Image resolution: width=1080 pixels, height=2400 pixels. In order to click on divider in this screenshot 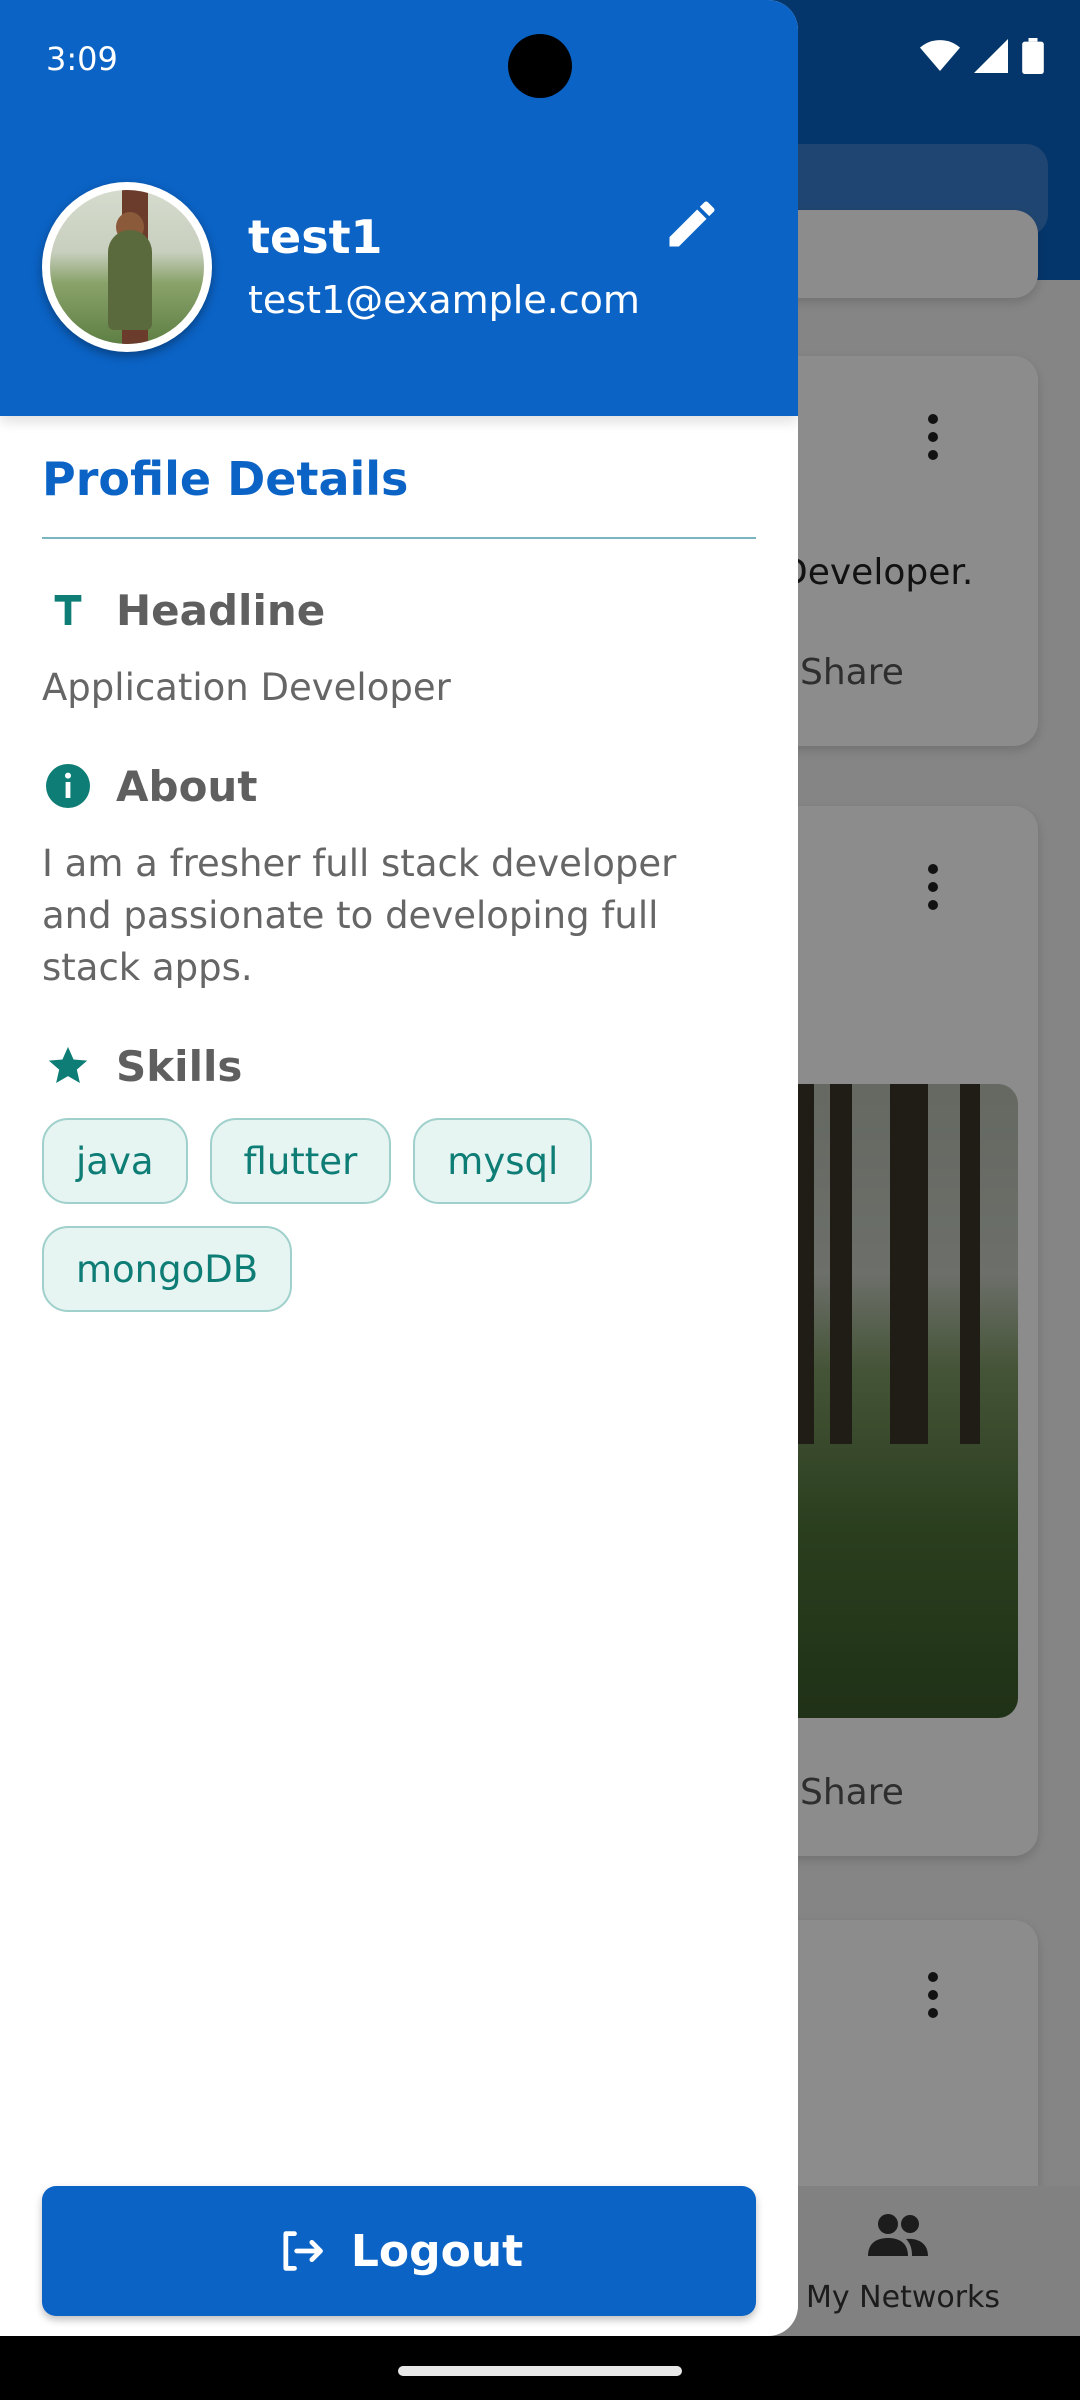, I will do `click(399, 538)`.